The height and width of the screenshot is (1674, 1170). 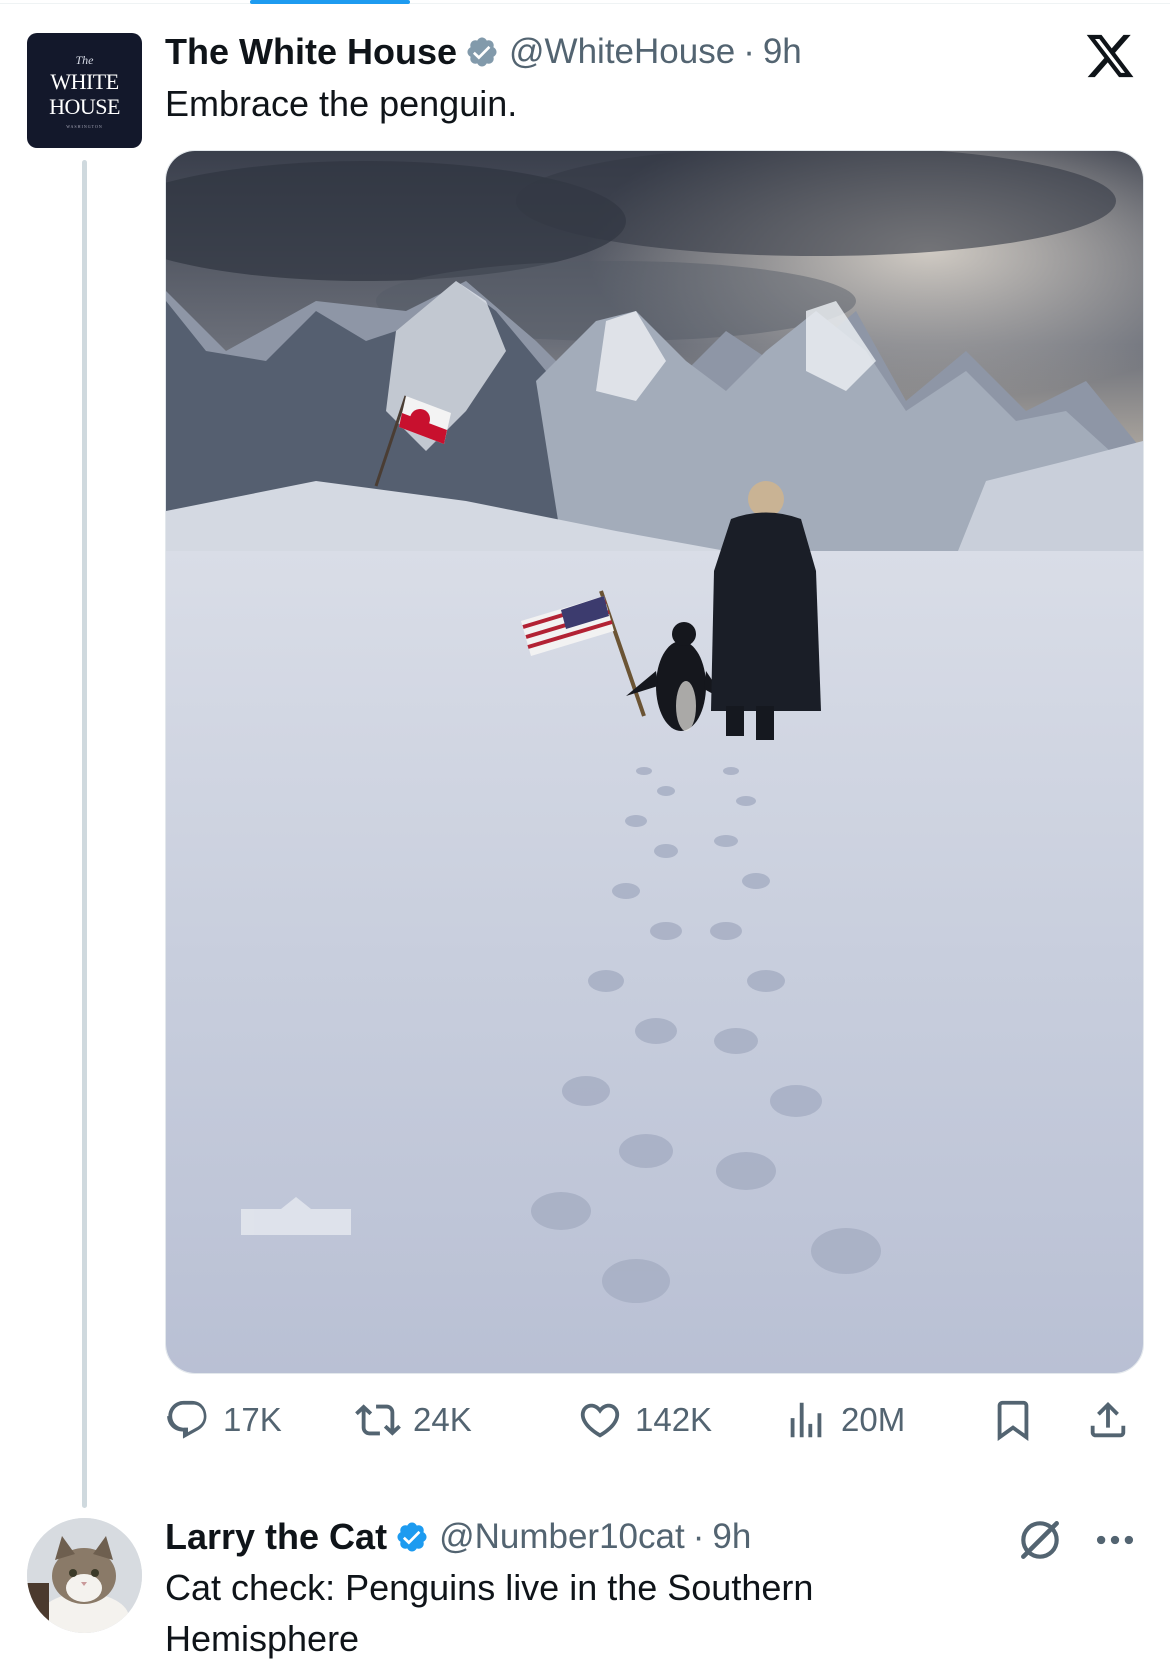 I want to click on larry-the-cat-avatar, so click(x=84, y=1575).